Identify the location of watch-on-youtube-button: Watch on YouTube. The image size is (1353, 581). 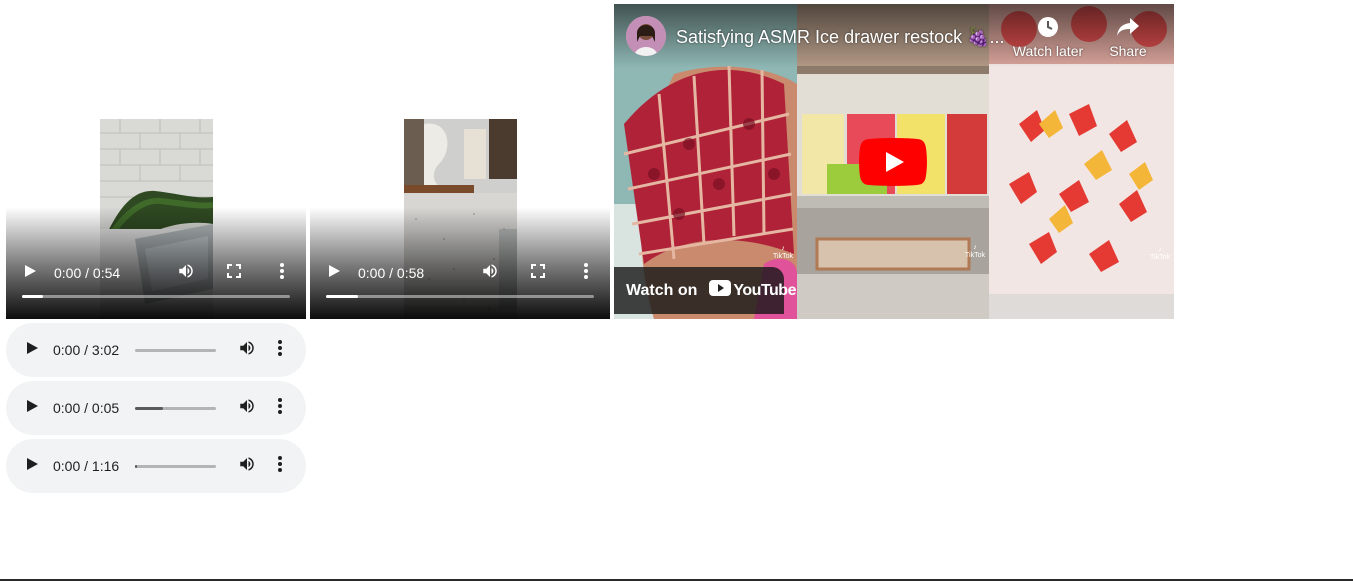
(705, 290).